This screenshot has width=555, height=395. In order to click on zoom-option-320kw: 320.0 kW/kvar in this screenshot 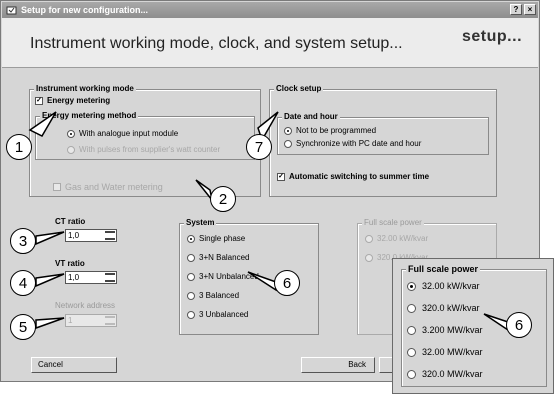, I will do `click(443, 308)`.